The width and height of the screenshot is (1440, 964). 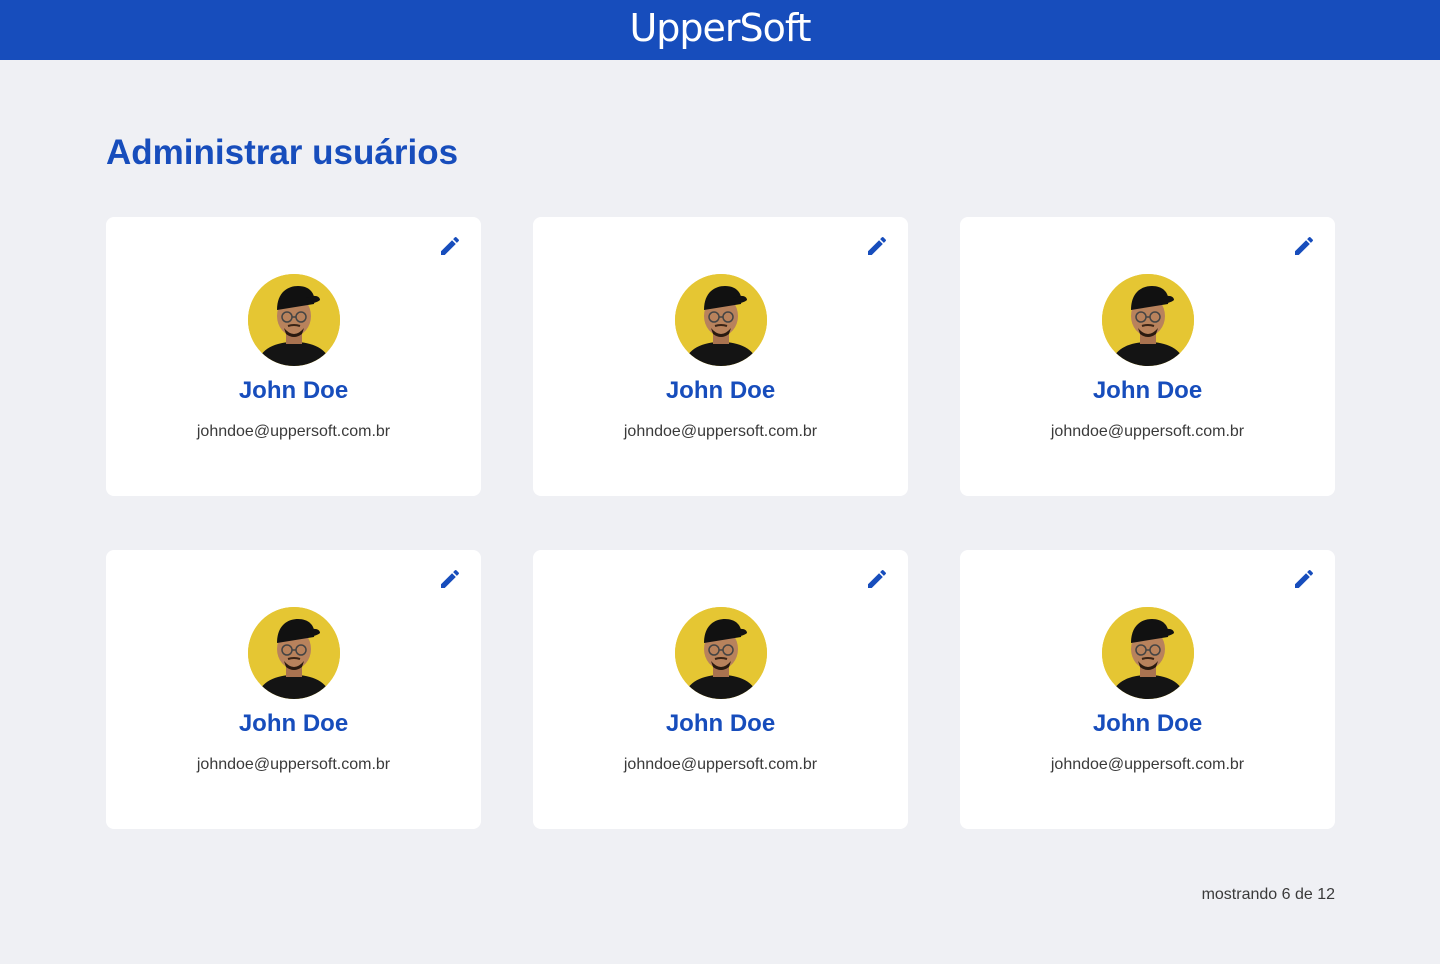 I want to click on pagination-status: mostrando 6 de 12, so click(x=1268, y=894).